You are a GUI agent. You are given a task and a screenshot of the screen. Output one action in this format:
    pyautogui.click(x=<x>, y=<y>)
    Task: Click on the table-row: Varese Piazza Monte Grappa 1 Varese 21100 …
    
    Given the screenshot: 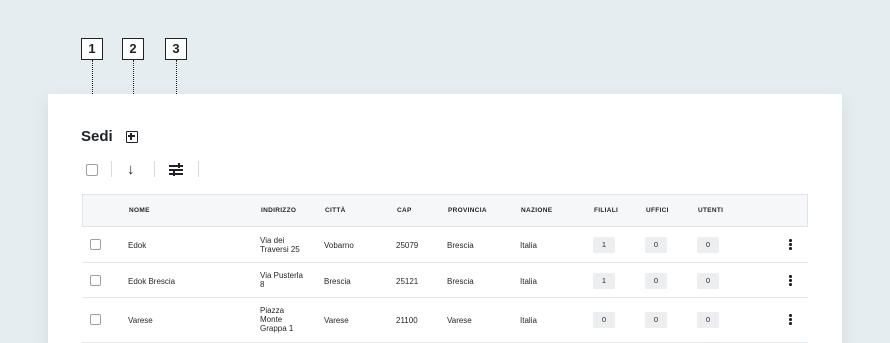 What is the action you would take?
    pyautogui.click(x=445, y=320)
    